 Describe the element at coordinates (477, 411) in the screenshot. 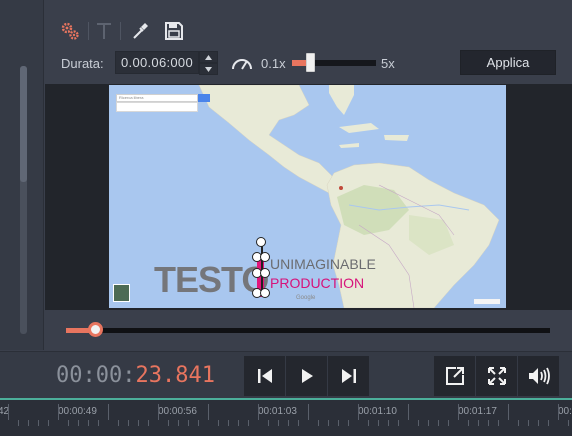

I see `timeline-tick-label: 00:01:17` at that location.